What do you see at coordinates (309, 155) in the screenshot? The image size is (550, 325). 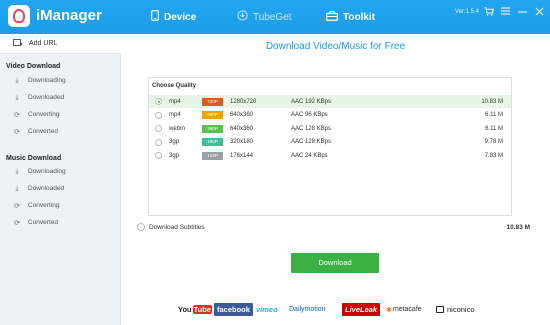 I see `quality-audio: AAC 24 KBps` at bounding box center [309, 155].